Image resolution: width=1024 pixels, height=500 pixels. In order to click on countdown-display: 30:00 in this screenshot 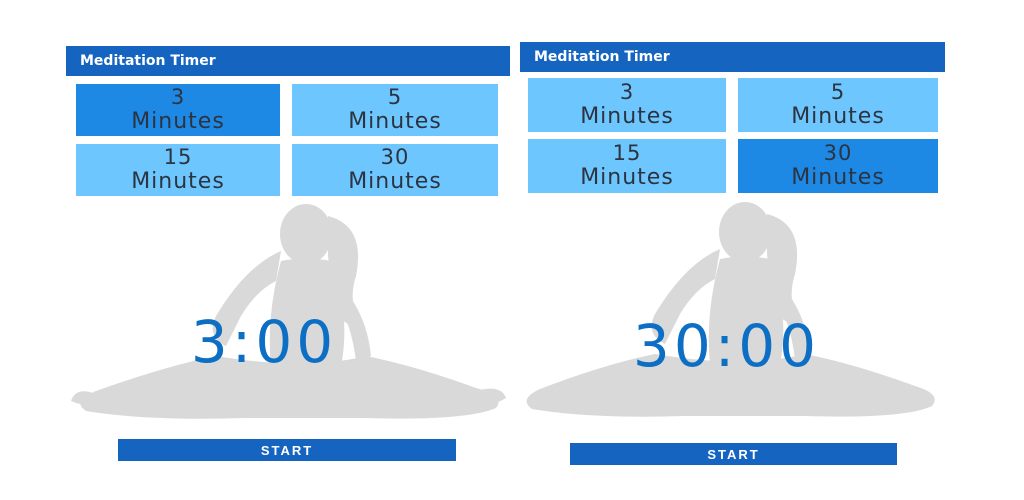, I will do `click(726, 346)`.